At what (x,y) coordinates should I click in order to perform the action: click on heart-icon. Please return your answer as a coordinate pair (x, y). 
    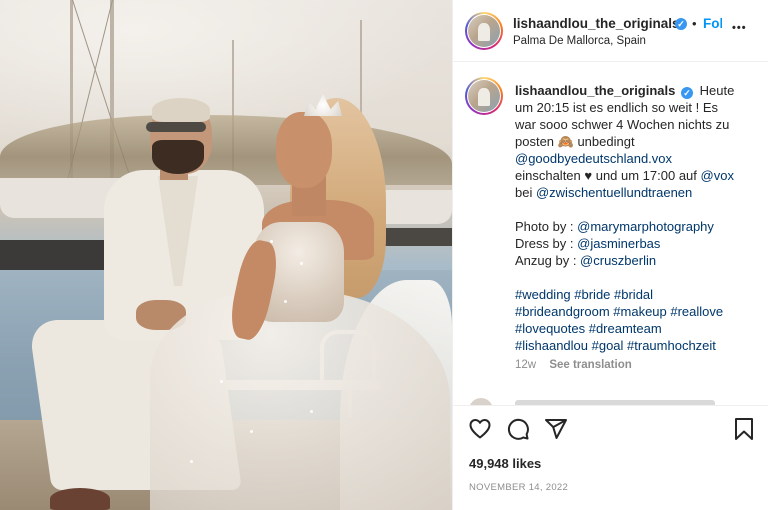
    Looking at the image, I should click on (480, 429).